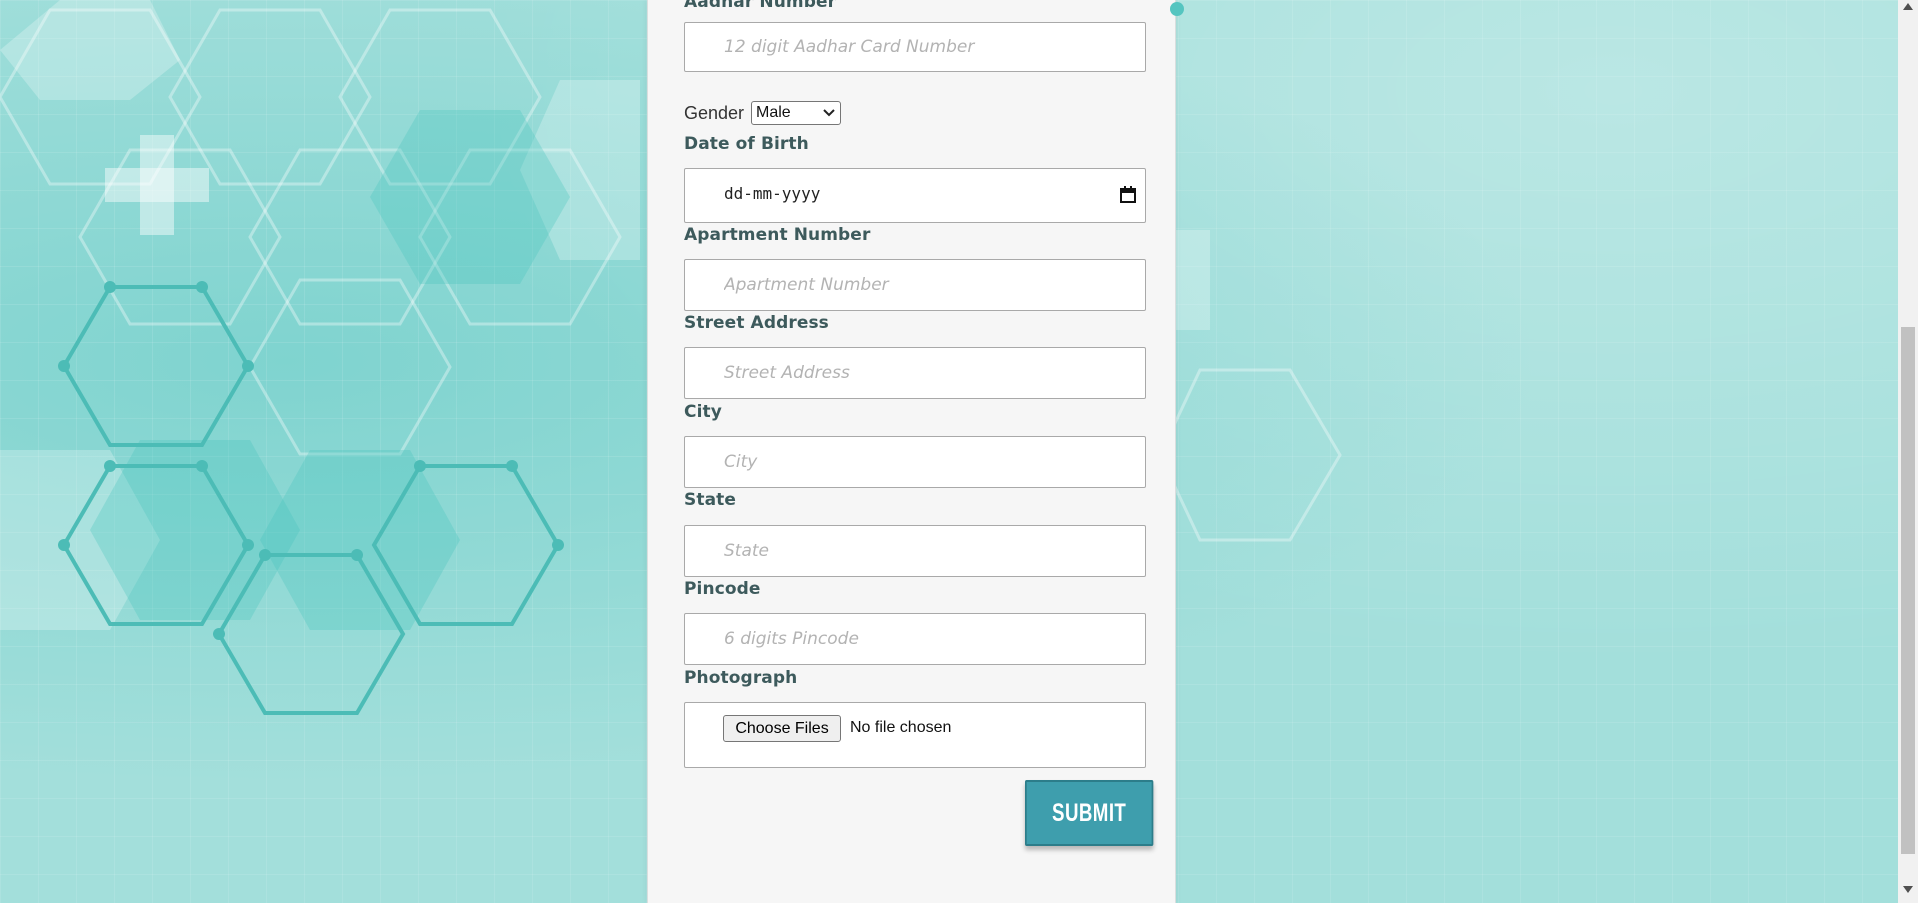  I want to click on pincode-field, so click(915, 639).